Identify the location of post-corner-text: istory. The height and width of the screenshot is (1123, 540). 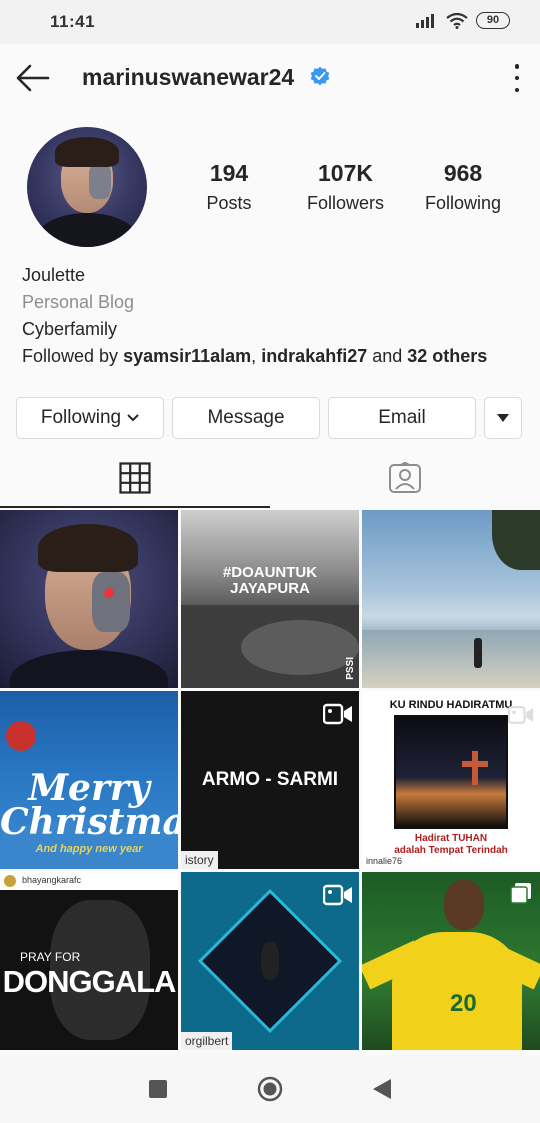
(199, 860).